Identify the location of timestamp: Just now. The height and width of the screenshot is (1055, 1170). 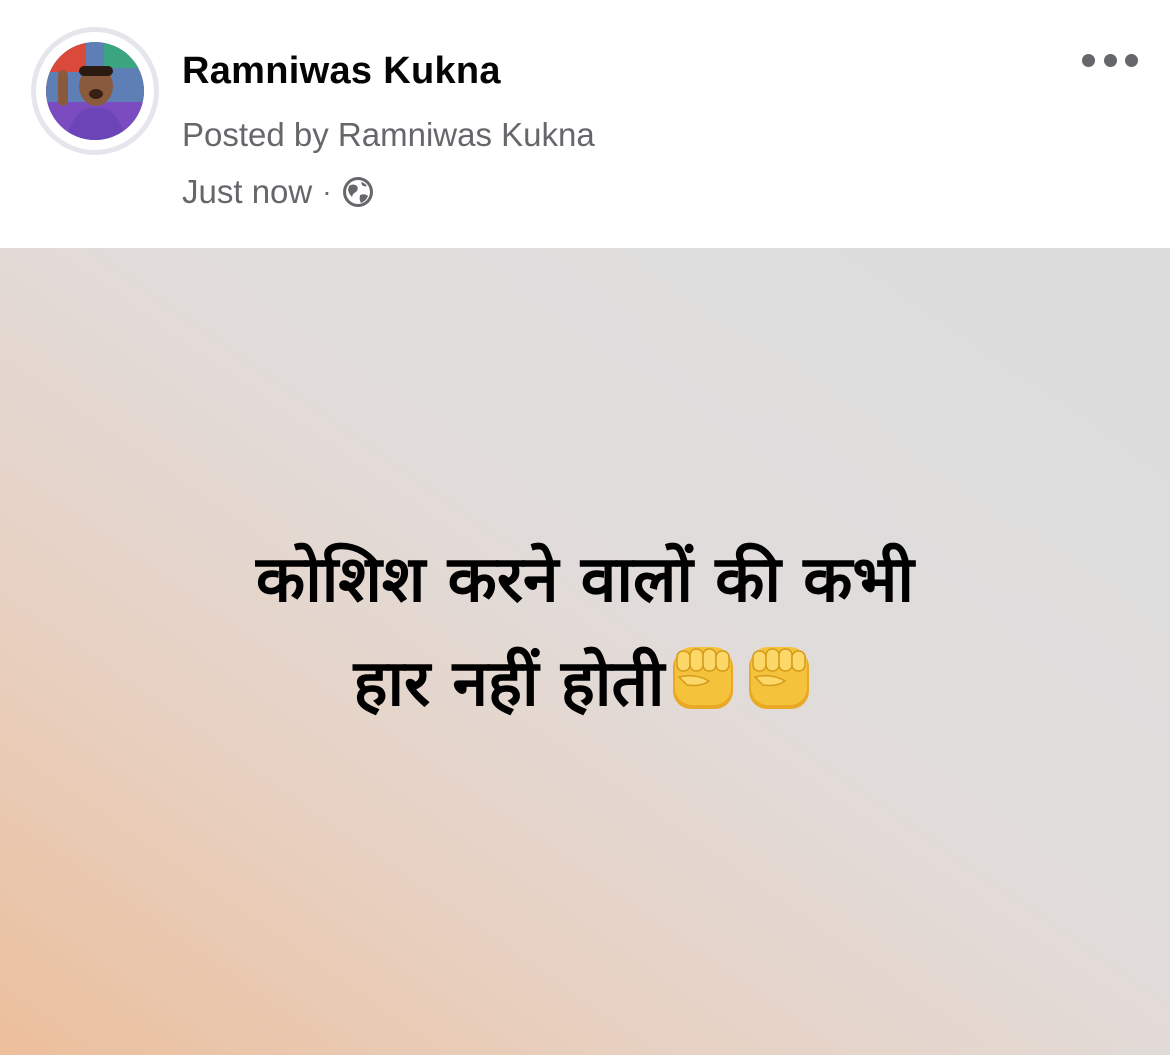
(247, 192).